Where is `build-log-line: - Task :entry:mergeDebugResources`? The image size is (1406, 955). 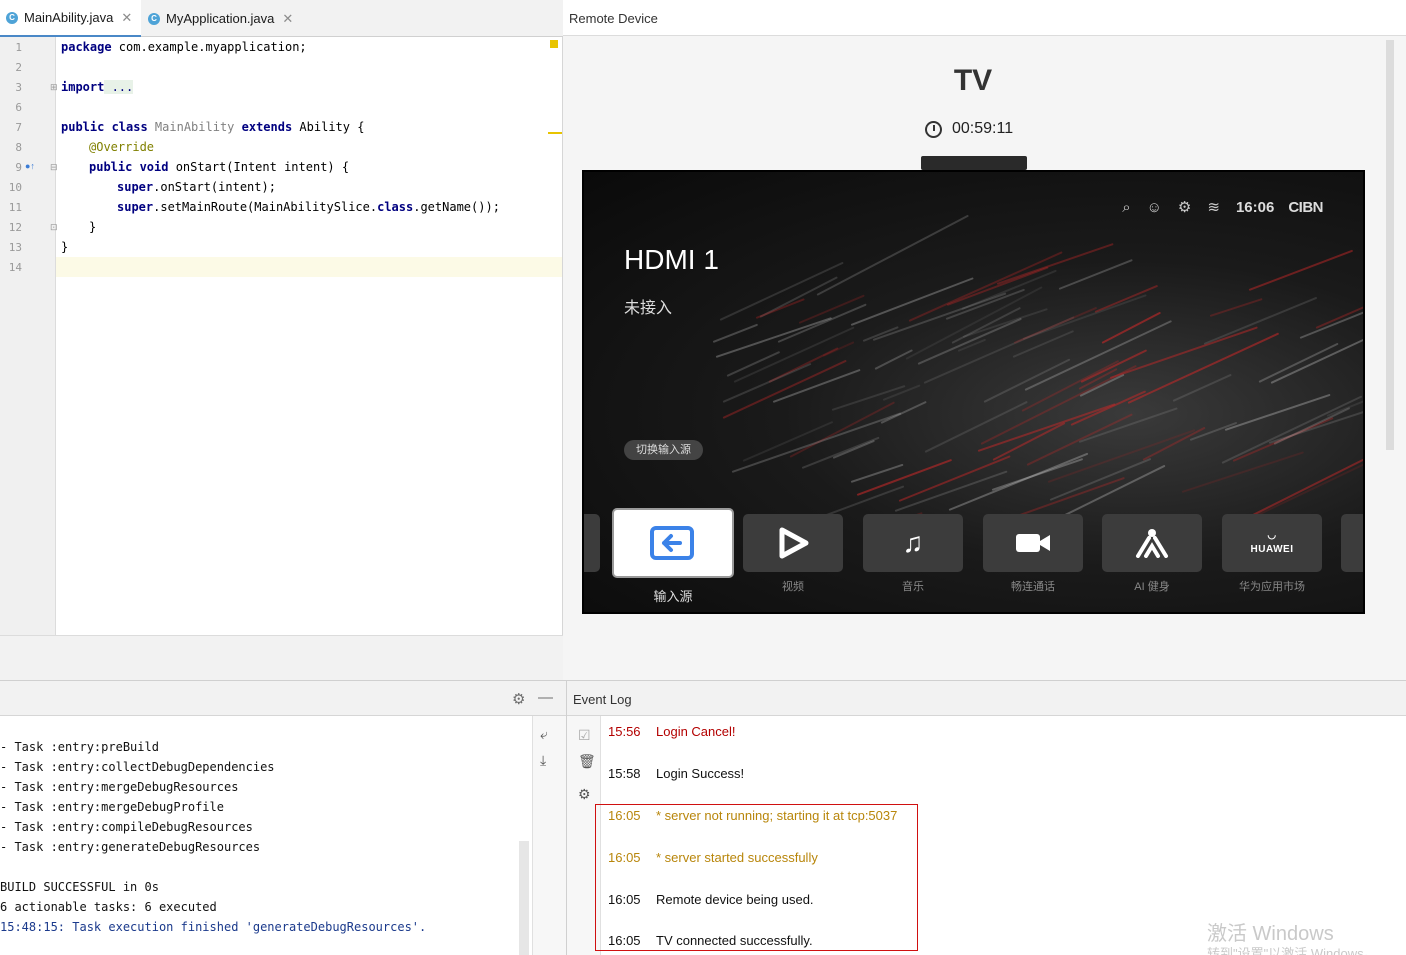
build-log-line: - Task :entry:mergeDebugResources is located at coordinates (119, 787).